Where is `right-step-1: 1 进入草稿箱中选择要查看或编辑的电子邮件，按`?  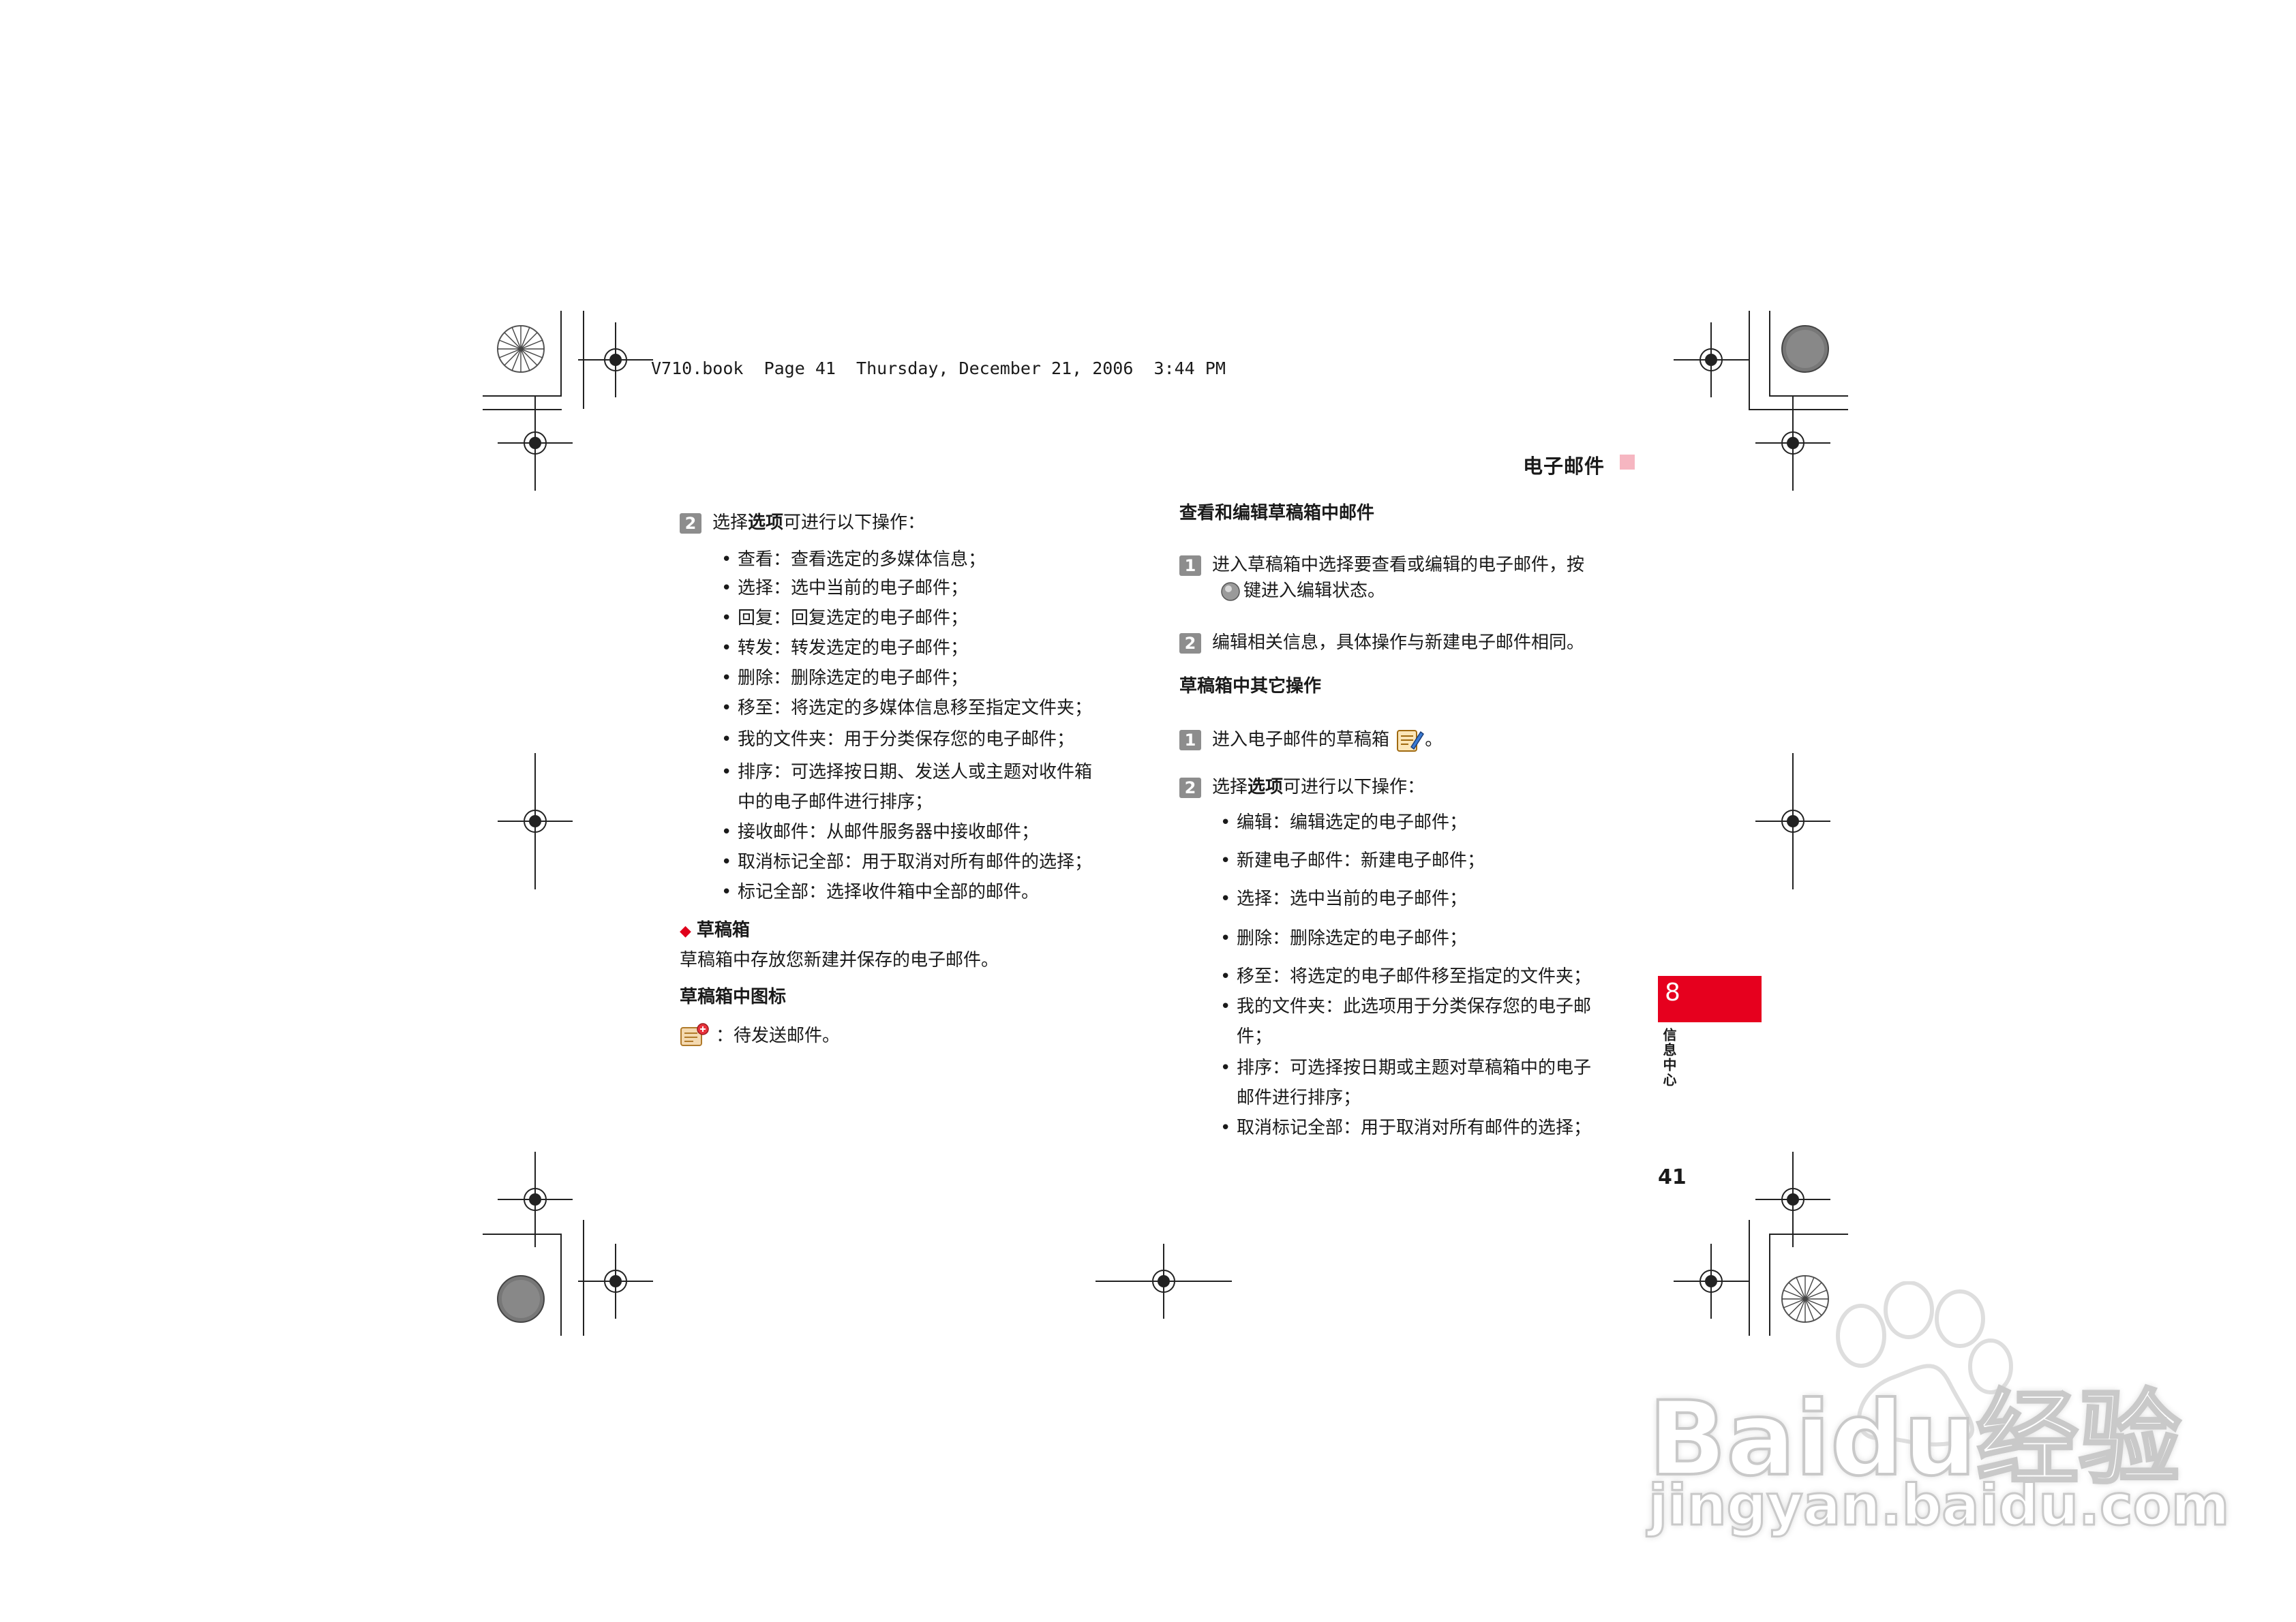 right-step-1: 1 进入草稿箱中选择要查看或编辑的电子邮件，按 is located at coordinates (1381, 565).